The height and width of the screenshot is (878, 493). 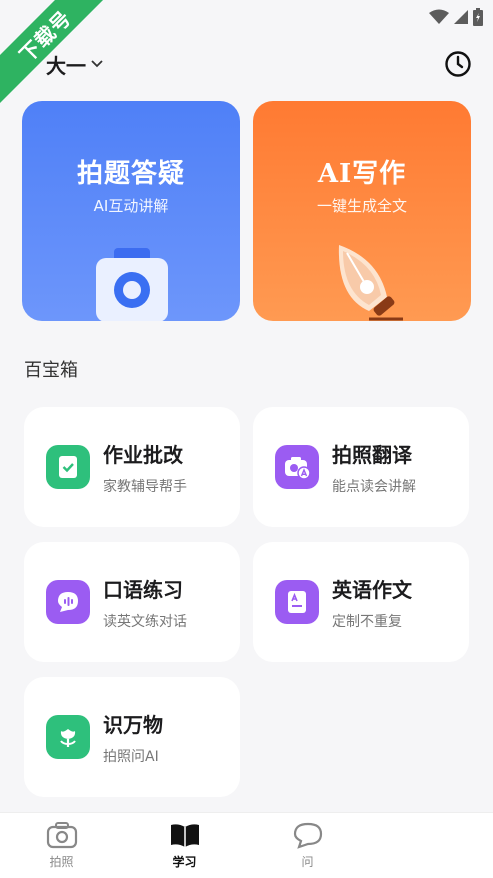 I want to click on english-essay-card: 英语作文 定制不重复, so click(x=361, y=602).